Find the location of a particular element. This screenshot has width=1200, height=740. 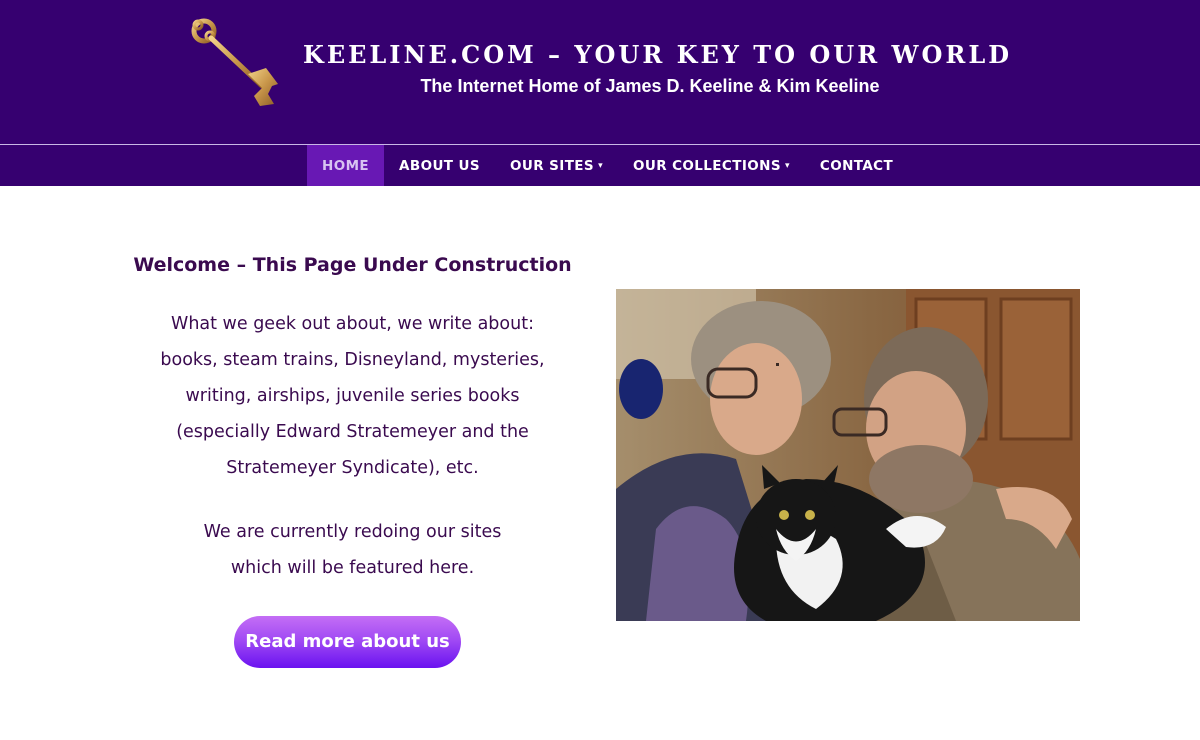

text-line: which will be featured here. is located at coordinates (352, 568).